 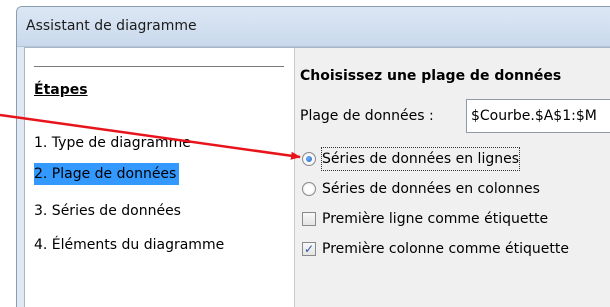 I want to click on first-row-label-text: Première ligne comme étiquette, so click(x=435, y=219).